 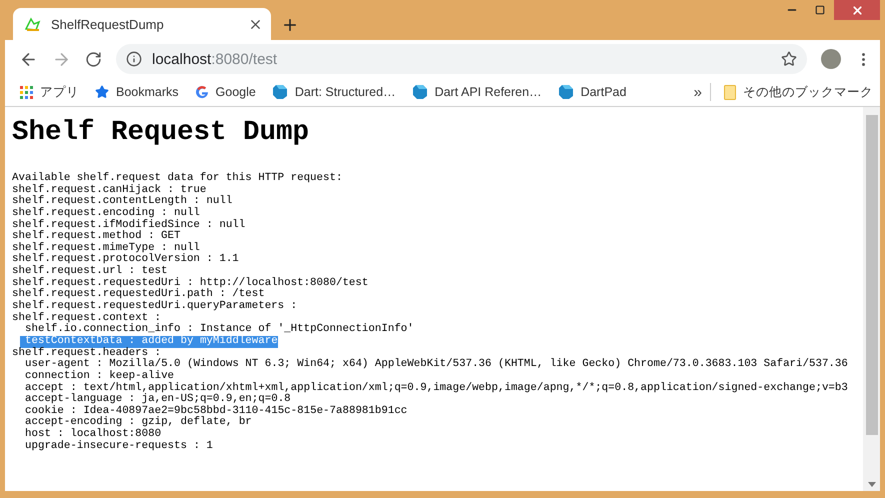 I want to click on page-heading: Shelf Request Dump, so click(x=161, y=133).